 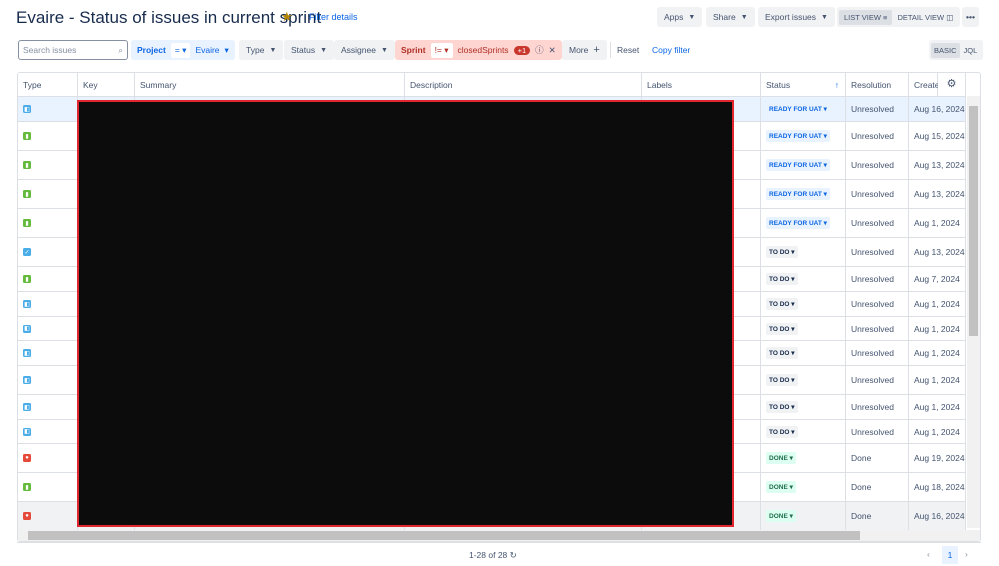 I want to click on more-actions-button: •••, so click(x=970, y=17).